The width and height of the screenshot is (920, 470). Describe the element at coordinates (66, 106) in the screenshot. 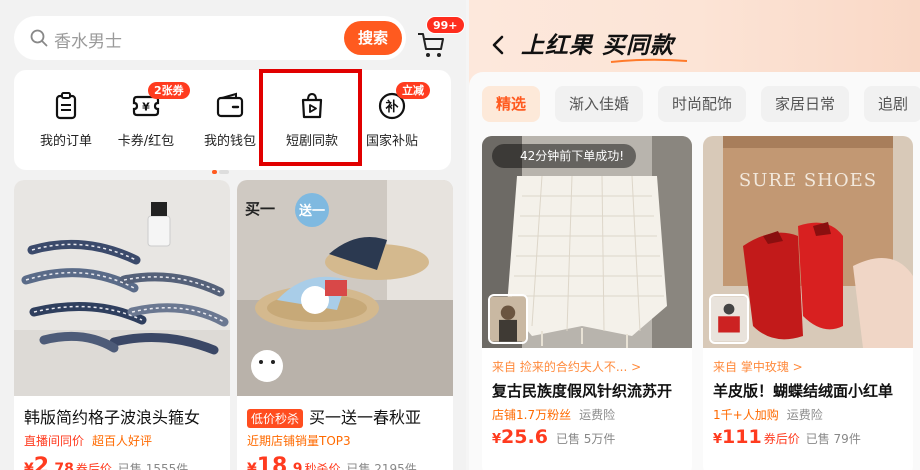

I see `clipboard-icon` at that location.